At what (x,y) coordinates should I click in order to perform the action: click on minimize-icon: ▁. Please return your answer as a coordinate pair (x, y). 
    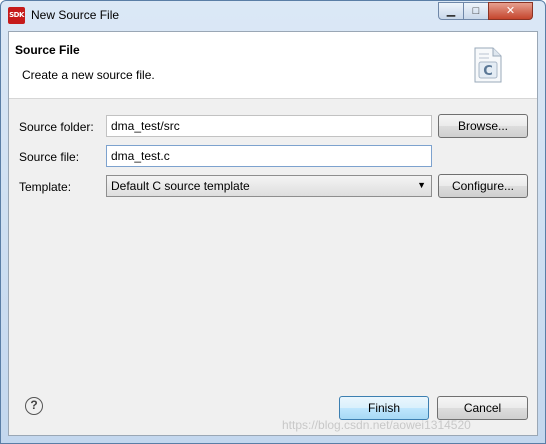
    Looking at the image, I should click on (451, 11).